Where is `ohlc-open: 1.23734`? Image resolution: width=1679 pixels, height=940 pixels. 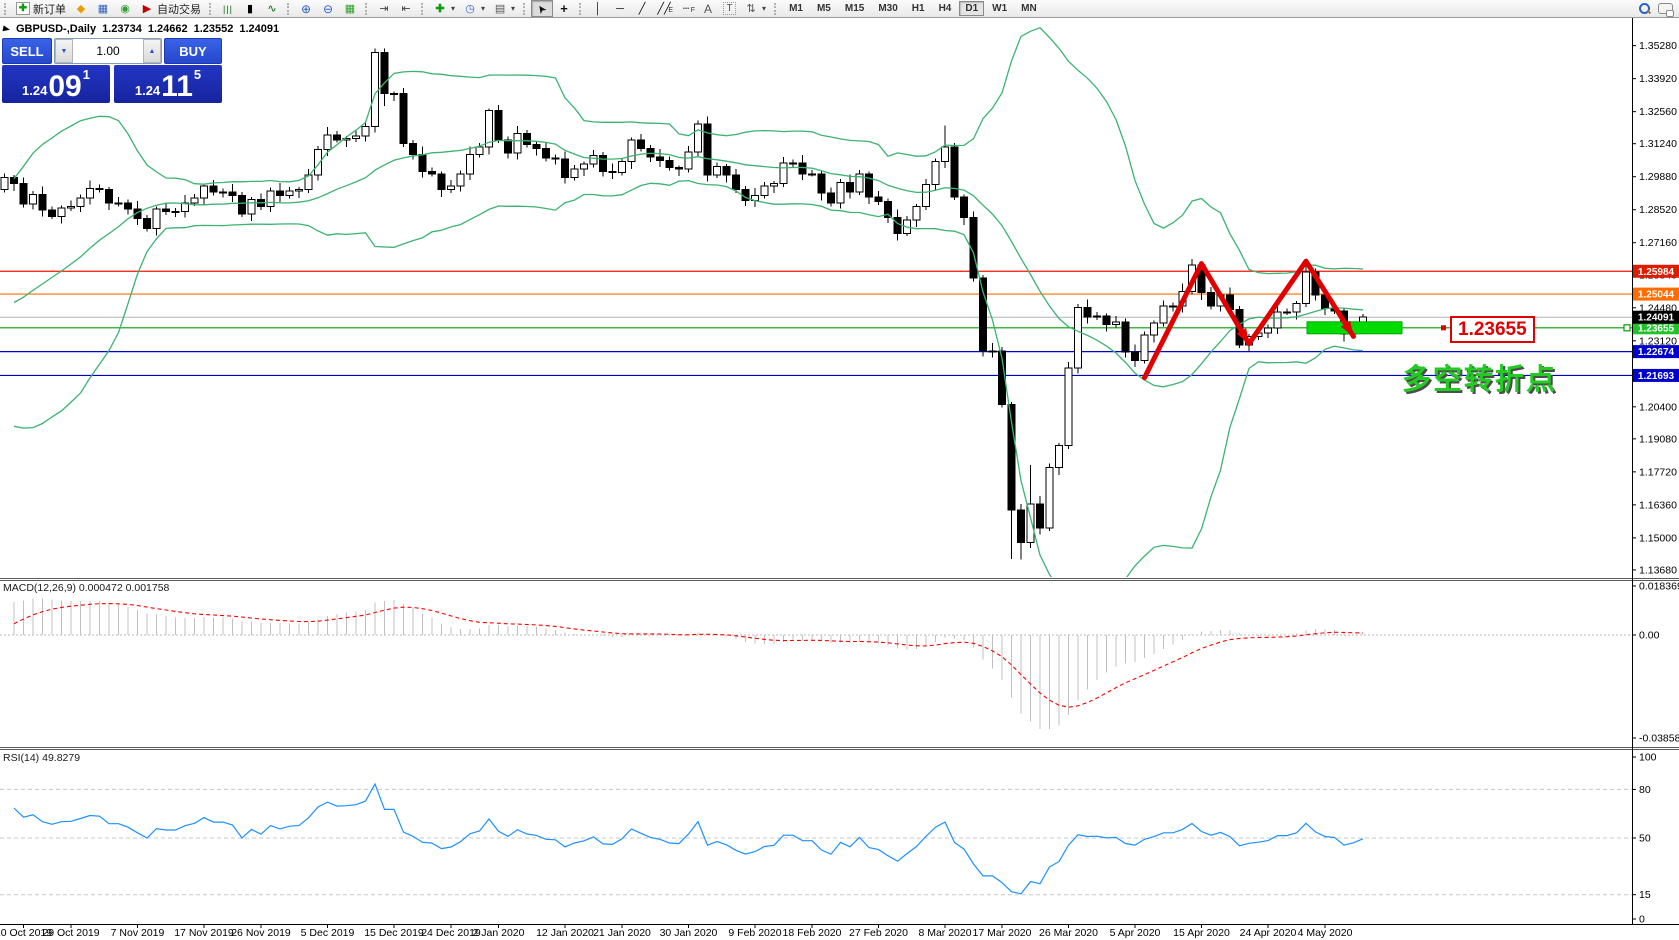 ohlc-open: 1.23734 is located at coordinates (122, 29).